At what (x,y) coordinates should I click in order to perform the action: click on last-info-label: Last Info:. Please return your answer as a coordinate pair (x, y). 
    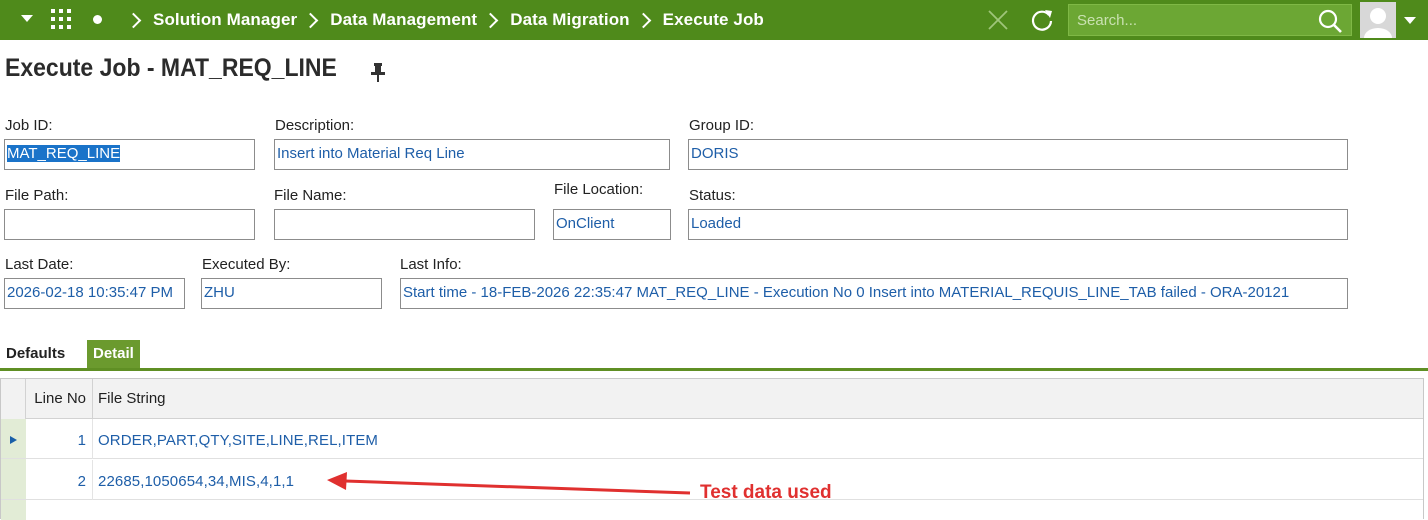
    Looking at the image, I should click on (431, 264).